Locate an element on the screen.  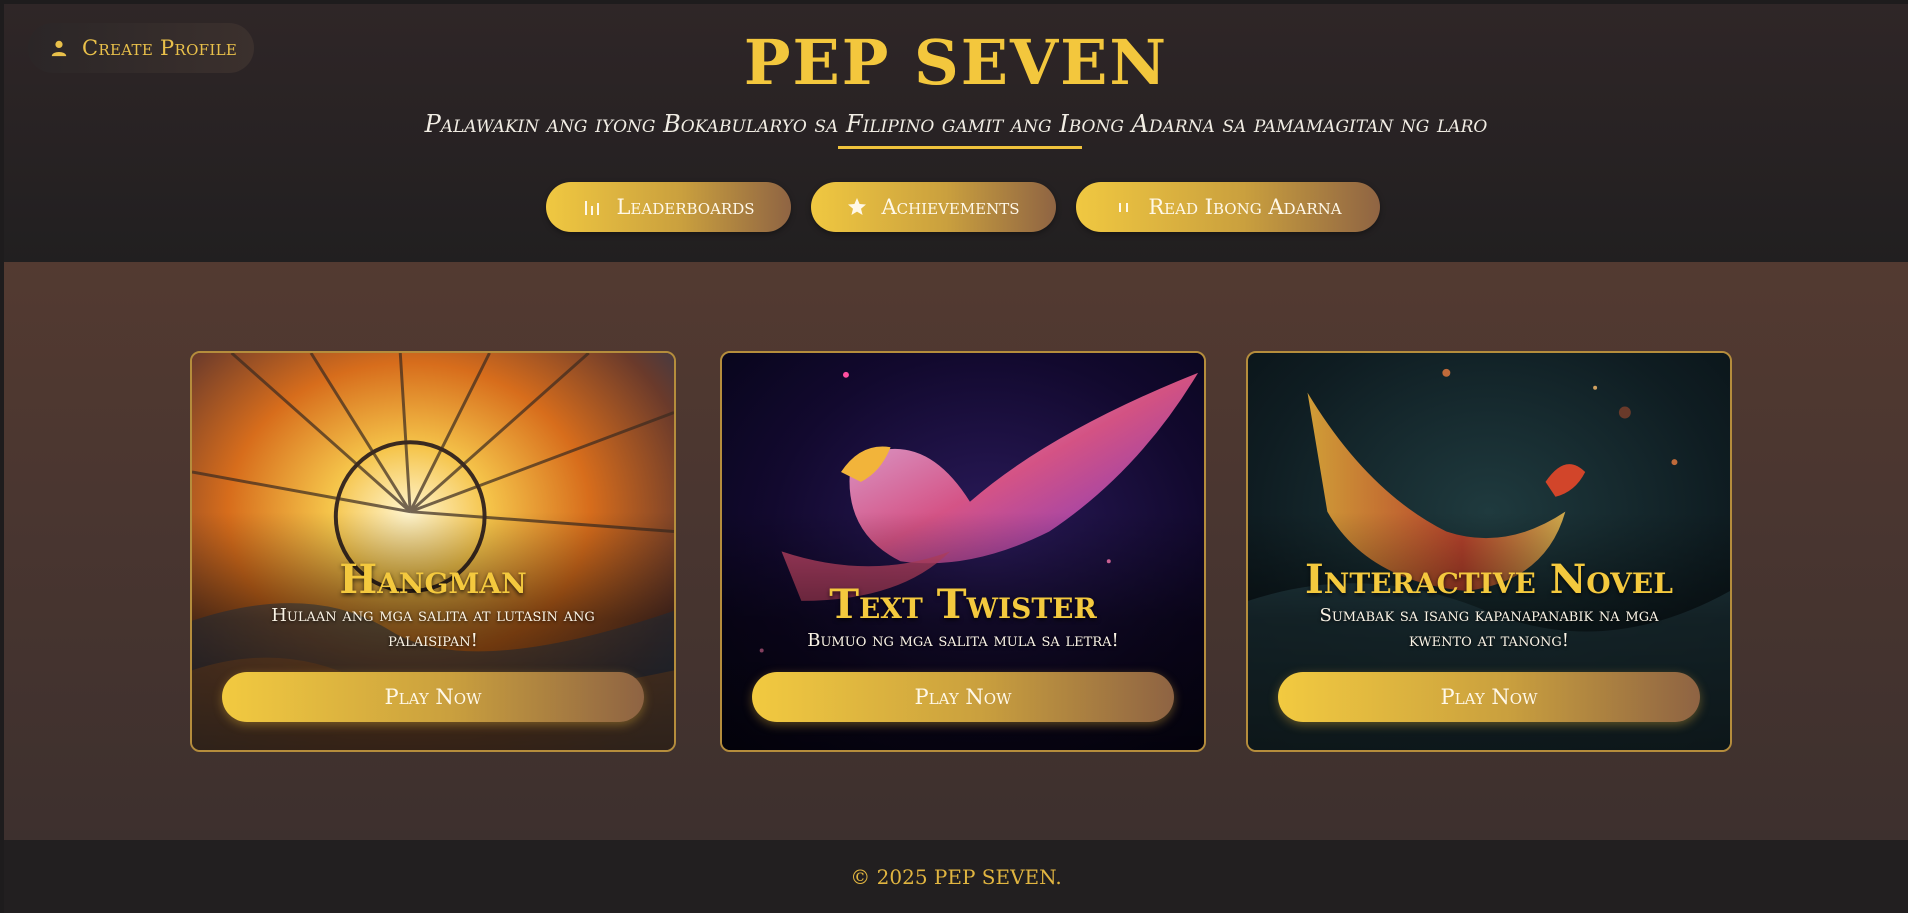
game-title-interactive-novel: Interactive Novel is located at coordinates (1489, 579).